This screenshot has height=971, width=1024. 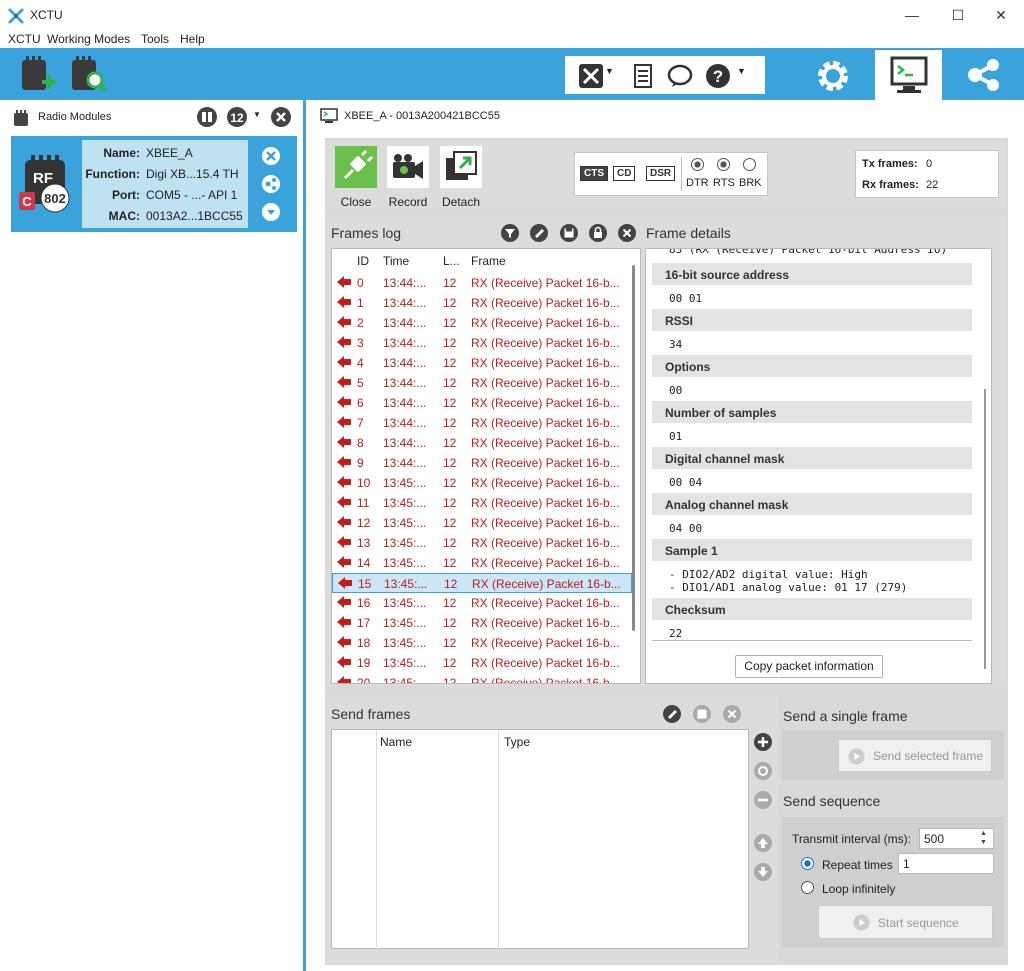 What do you see at coordinates (763, 742) in the screenshot?
I see `add-frame-icon` at bounding box center [763, 742].